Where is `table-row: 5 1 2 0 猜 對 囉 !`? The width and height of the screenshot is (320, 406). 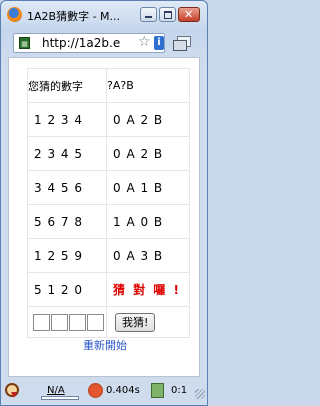
table-row: 5 1 2 0 猜 對 囉 ! is located at coordinates (108, 289).